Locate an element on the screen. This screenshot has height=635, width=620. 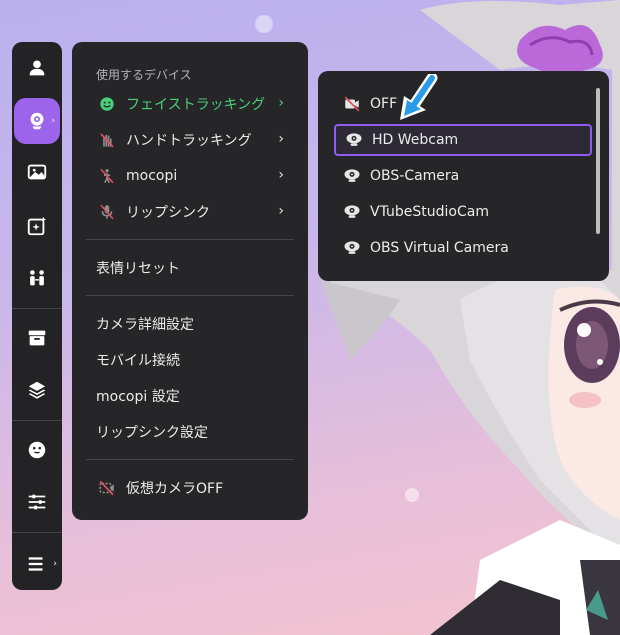
camera-option-label: OBS-Camera is located at coordinates (415, 176).